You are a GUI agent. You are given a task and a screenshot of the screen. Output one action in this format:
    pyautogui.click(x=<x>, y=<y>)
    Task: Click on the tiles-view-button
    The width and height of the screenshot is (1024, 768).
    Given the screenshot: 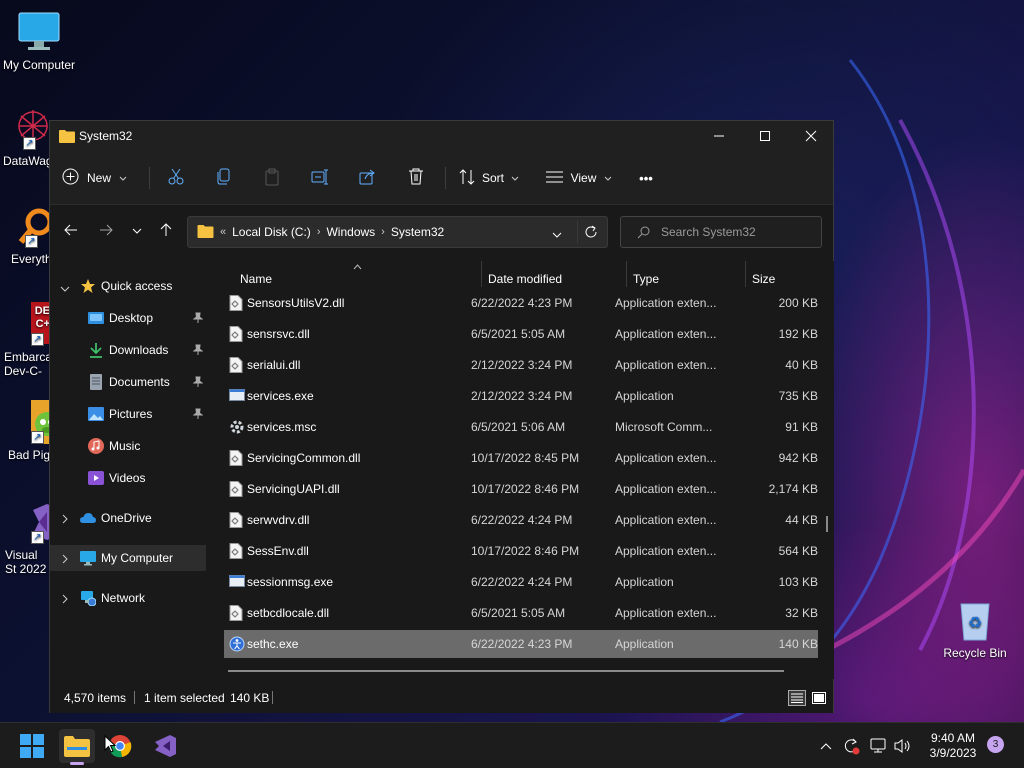 What is the action you would take?
    pyautogui.click(x=819, y=698)
    